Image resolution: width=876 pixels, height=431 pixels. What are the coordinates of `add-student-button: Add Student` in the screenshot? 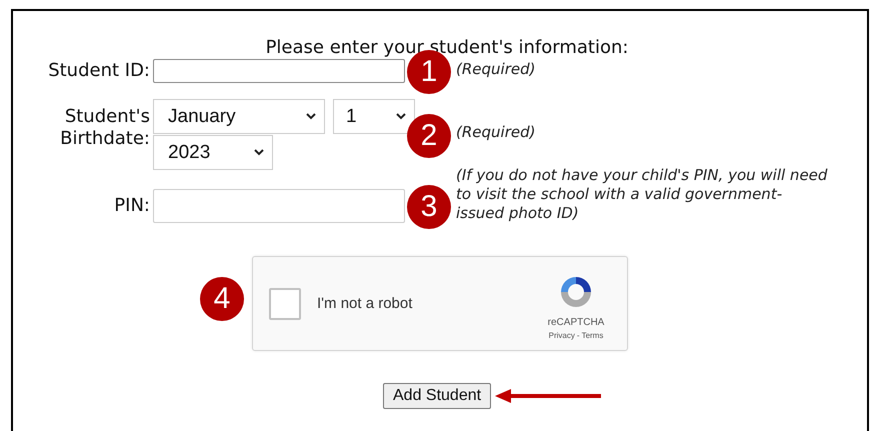 It's located at (437, 396).